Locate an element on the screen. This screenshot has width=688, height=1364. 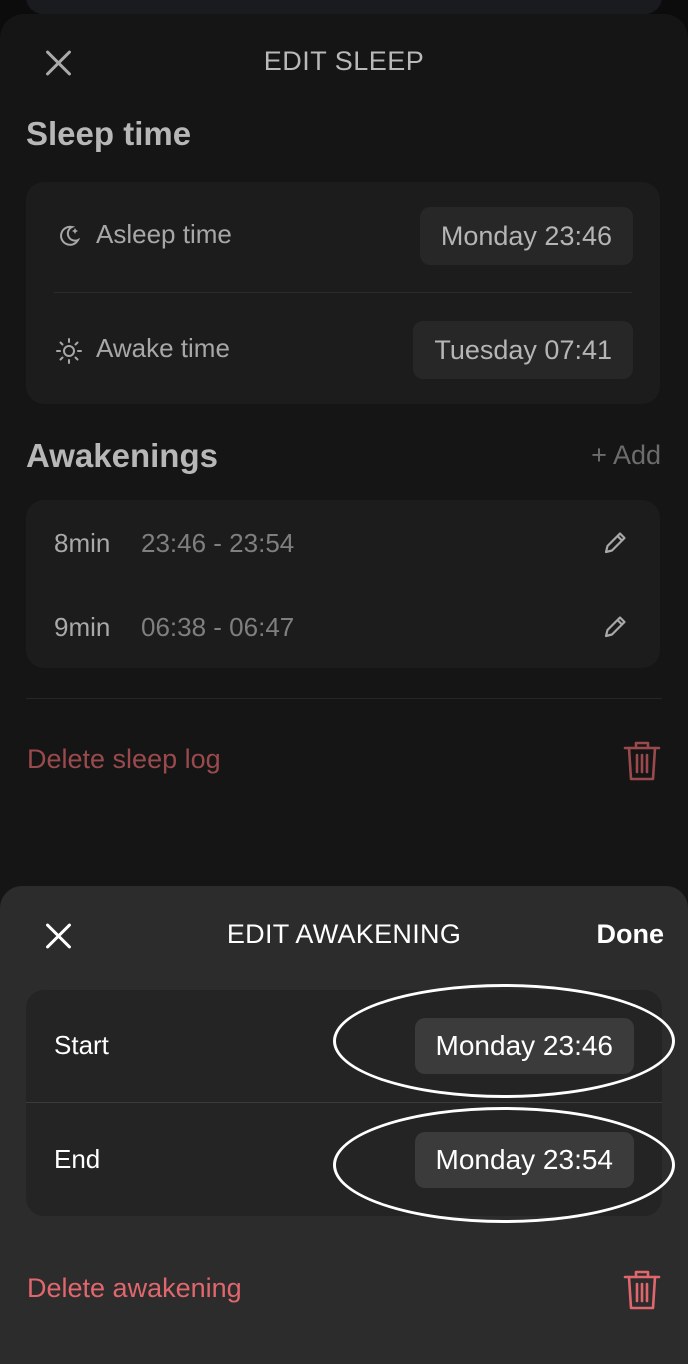
awakenings-heading: Awakenings is located at coordinates (122, 455).